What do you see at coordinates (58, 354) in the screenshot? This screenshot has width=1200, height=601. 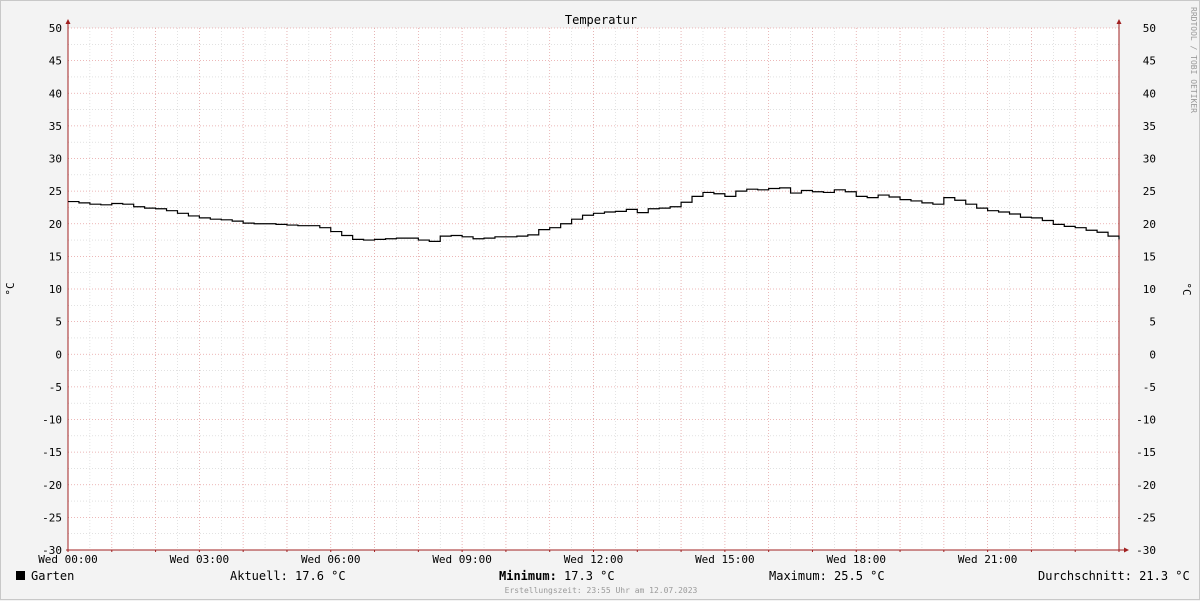 I see `y-tick-label-left: 0` at bounding box center [58, 354].